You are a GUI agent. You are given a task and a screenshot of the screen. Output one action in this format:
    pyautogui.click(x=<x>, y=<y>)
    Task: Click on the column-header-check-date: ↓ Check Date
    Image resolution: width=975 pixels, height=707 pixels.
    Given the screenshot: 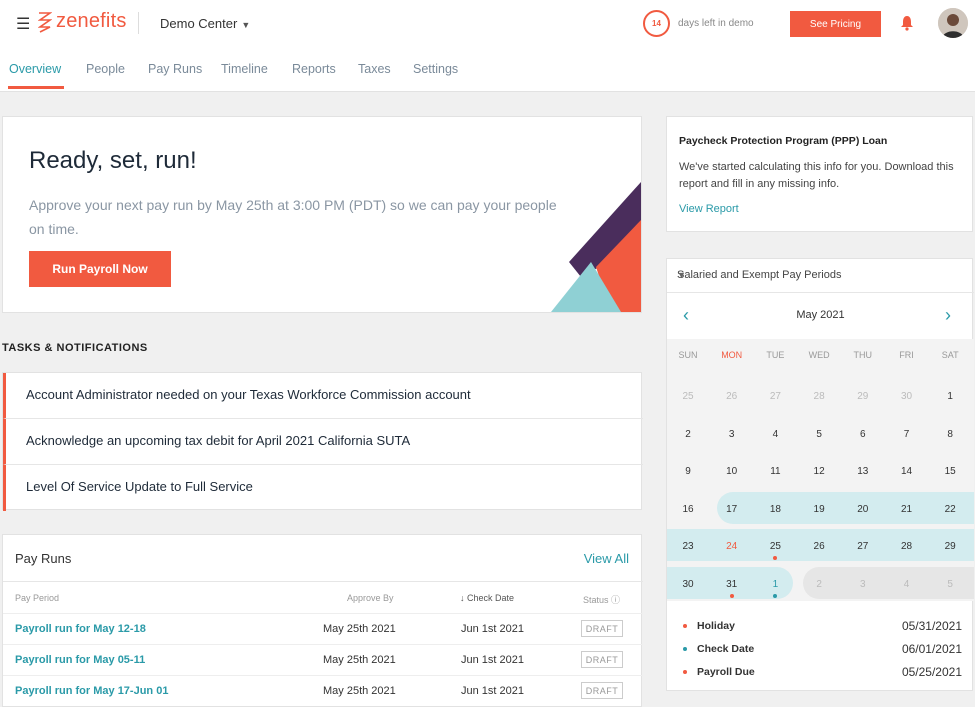 What is the action you would take?
    pyautogui.click(x=487, y=598)
    